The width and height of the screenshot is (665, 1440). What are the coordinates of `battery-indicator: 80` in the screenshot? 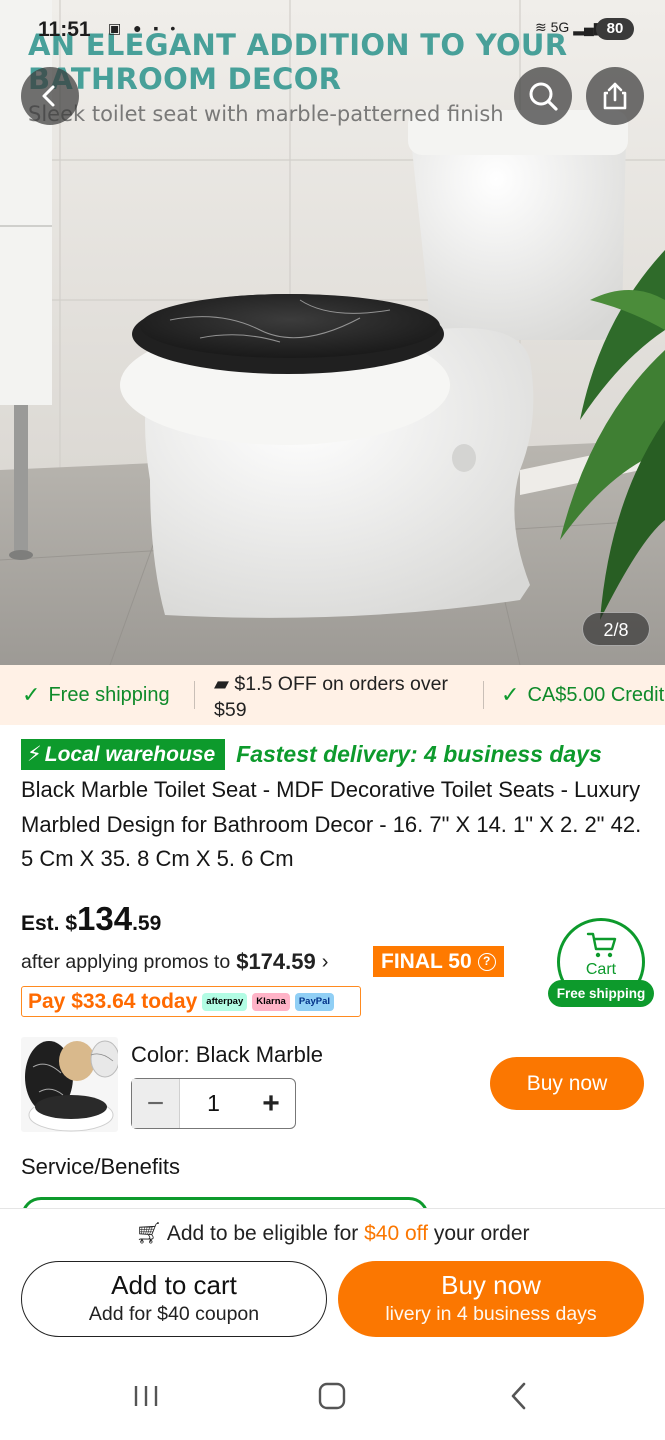 It's located at (615, 29).